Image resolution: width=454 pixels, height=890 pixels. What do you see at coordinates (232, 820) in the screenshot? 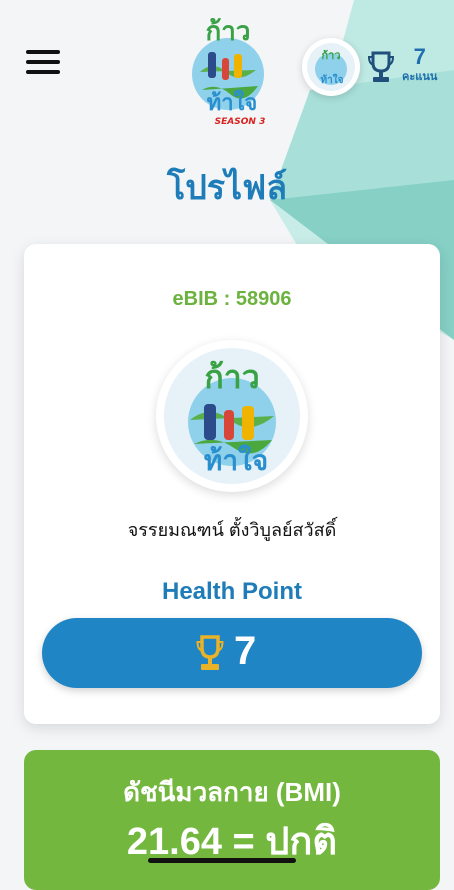
I see `bmi-card: ดัชนีมวลกาย (BMI) 21.64 = ปกติ` at bounding box center [232, 820].